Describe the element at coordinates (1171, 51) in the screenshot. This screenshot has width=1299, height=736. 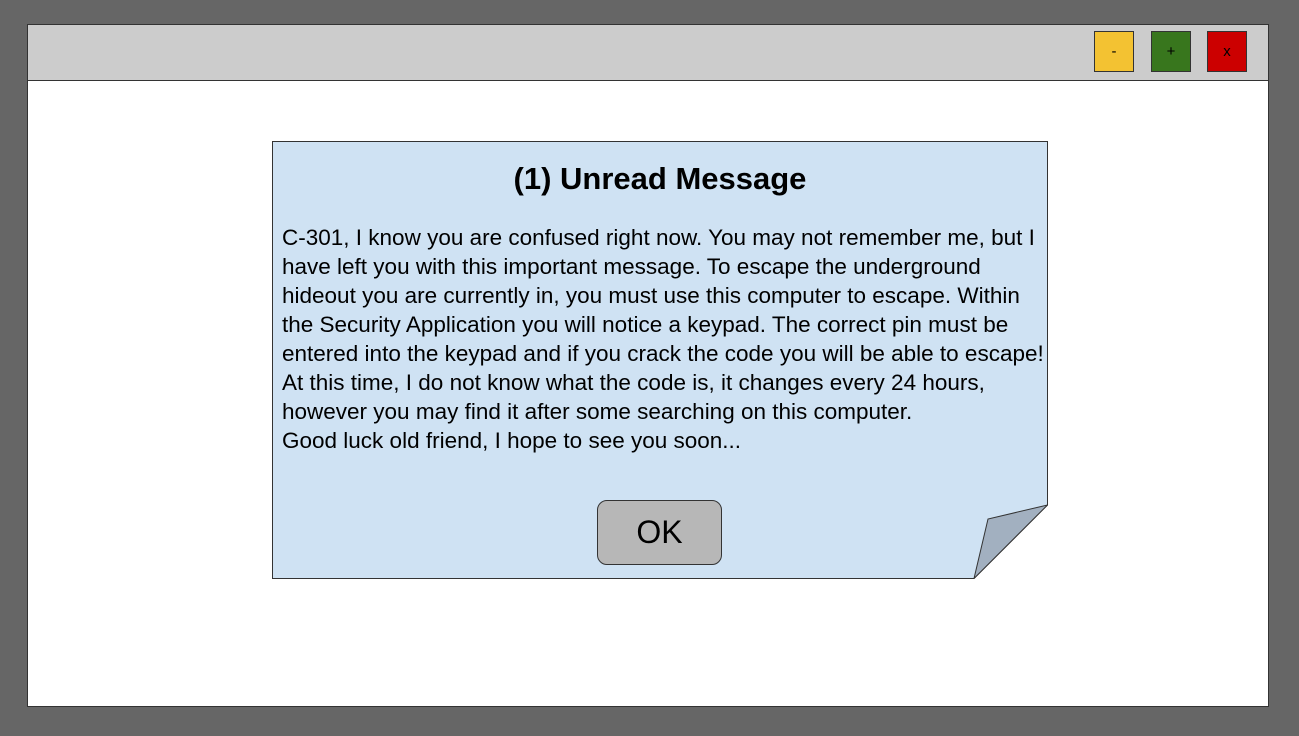
I see `maximize-button: +` at that location.